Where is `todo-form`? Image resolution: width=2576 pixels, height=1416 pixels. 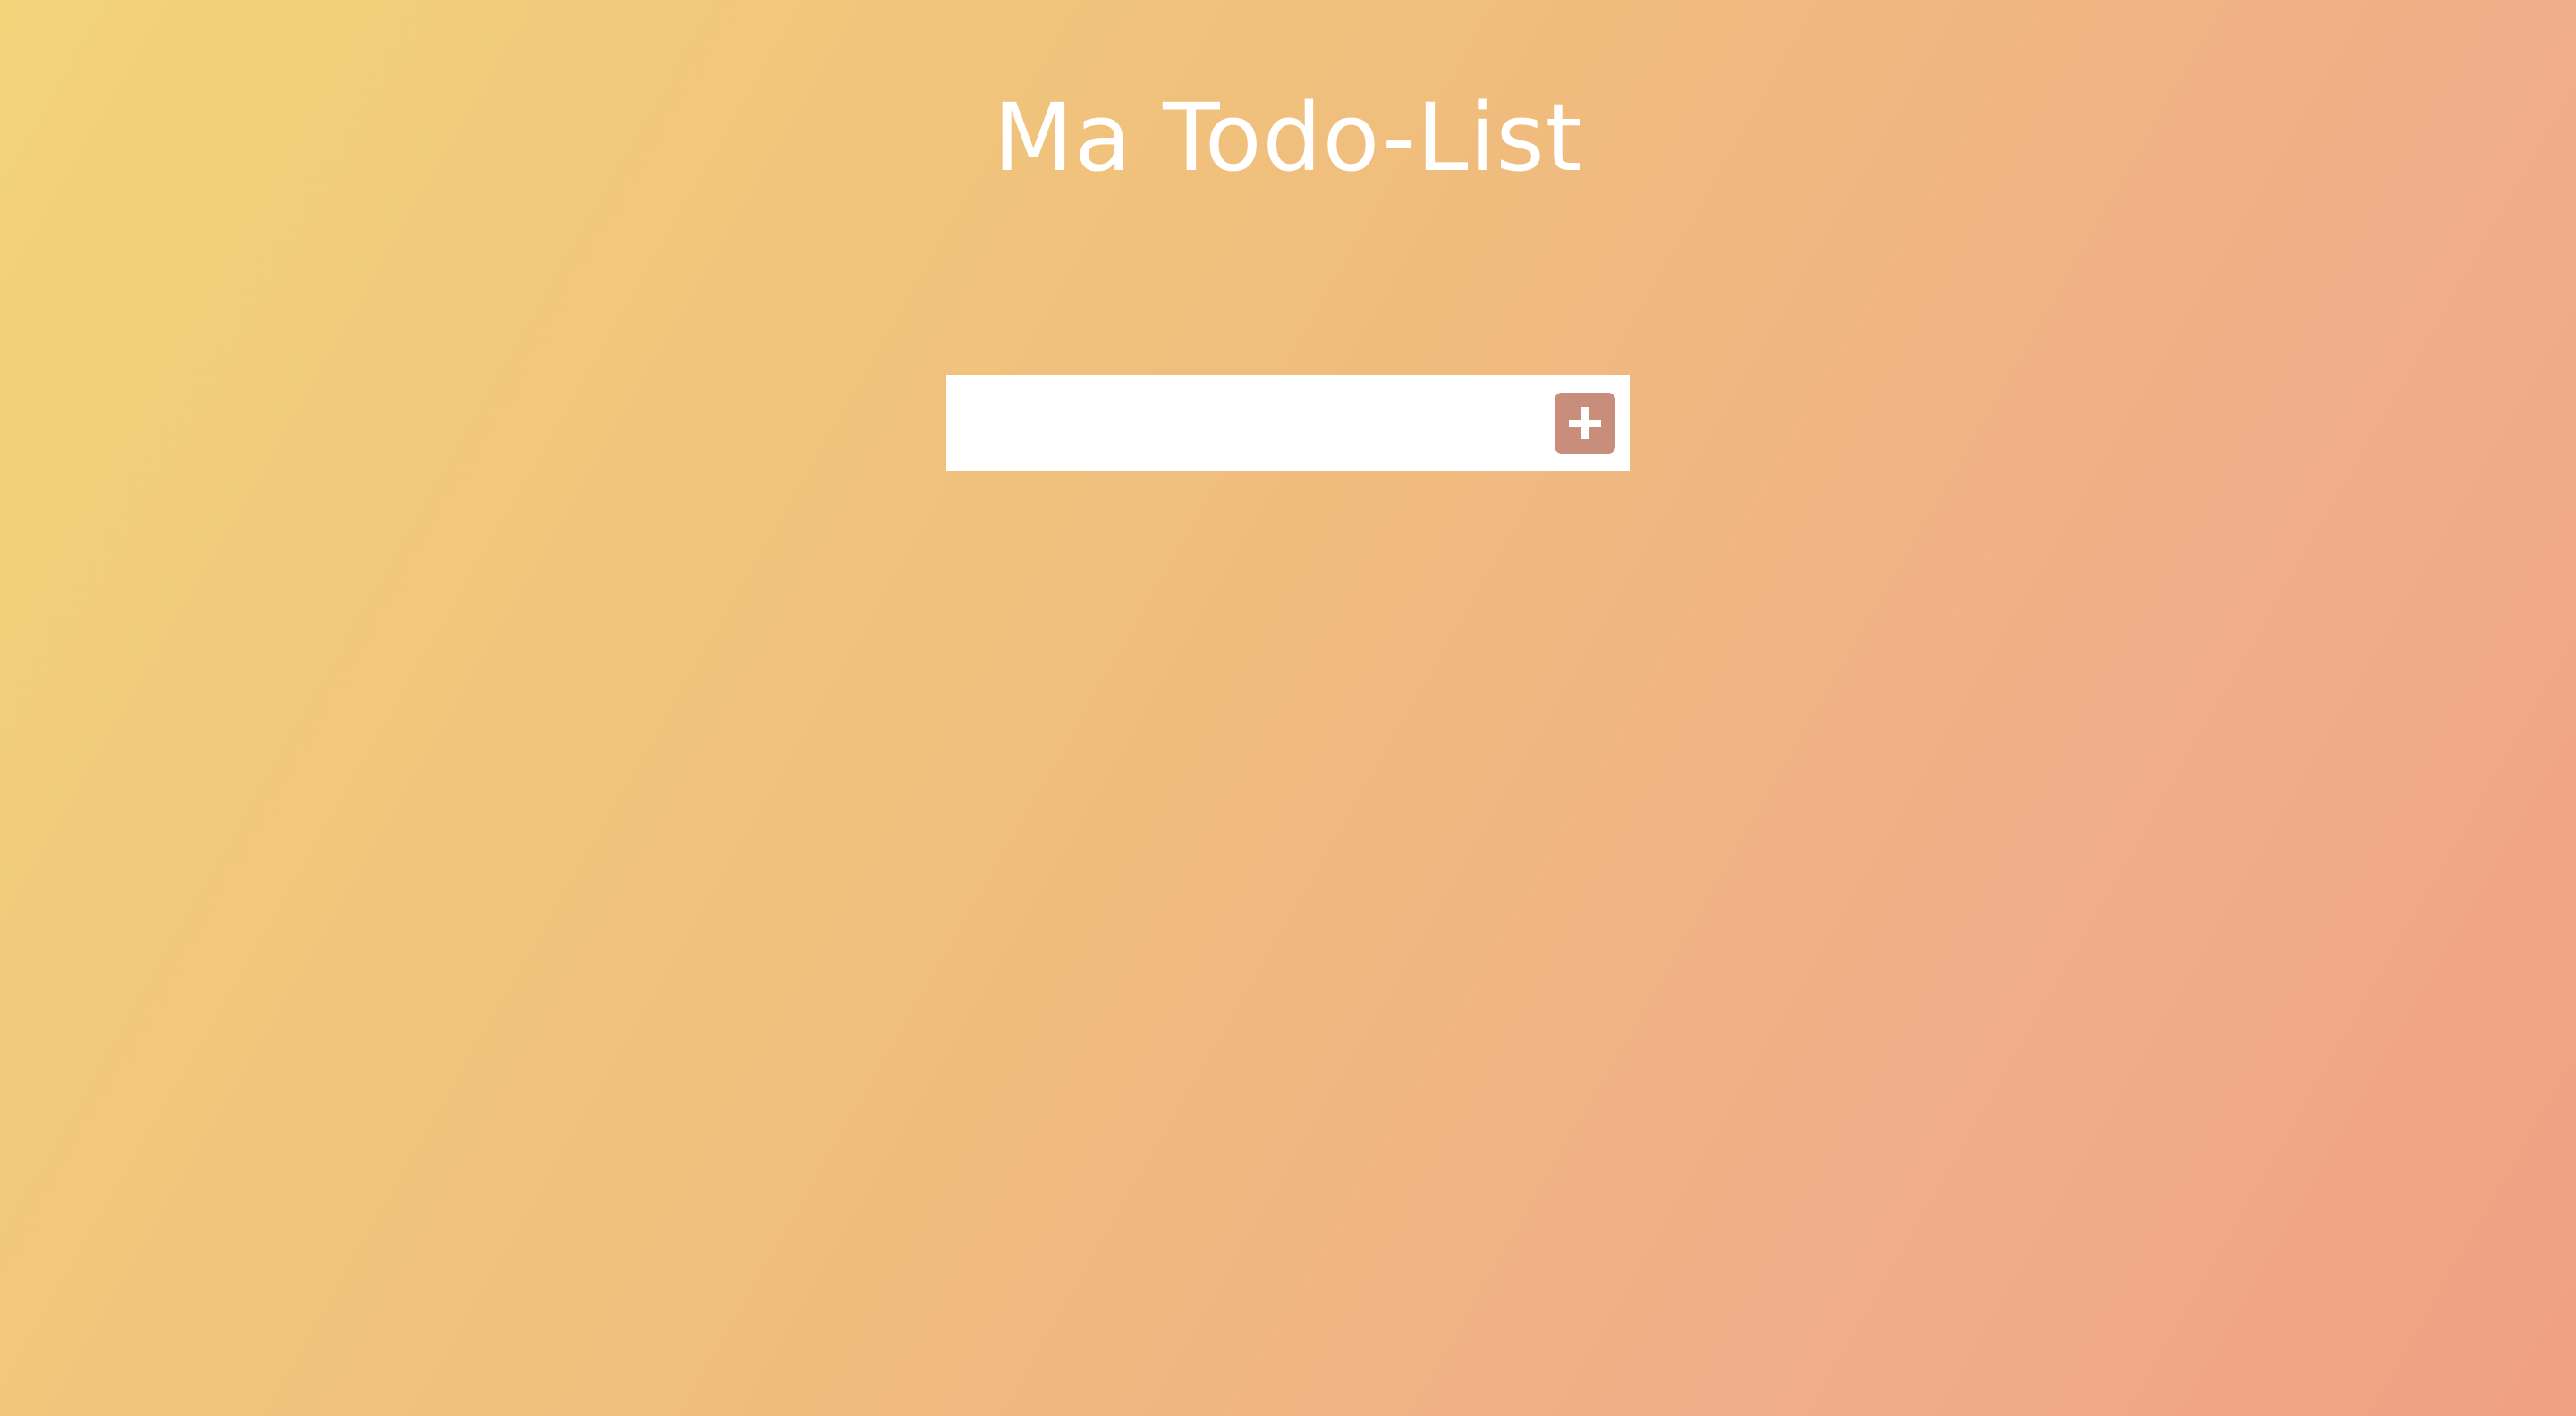
todo-form is located at coordinates (1288, 423).